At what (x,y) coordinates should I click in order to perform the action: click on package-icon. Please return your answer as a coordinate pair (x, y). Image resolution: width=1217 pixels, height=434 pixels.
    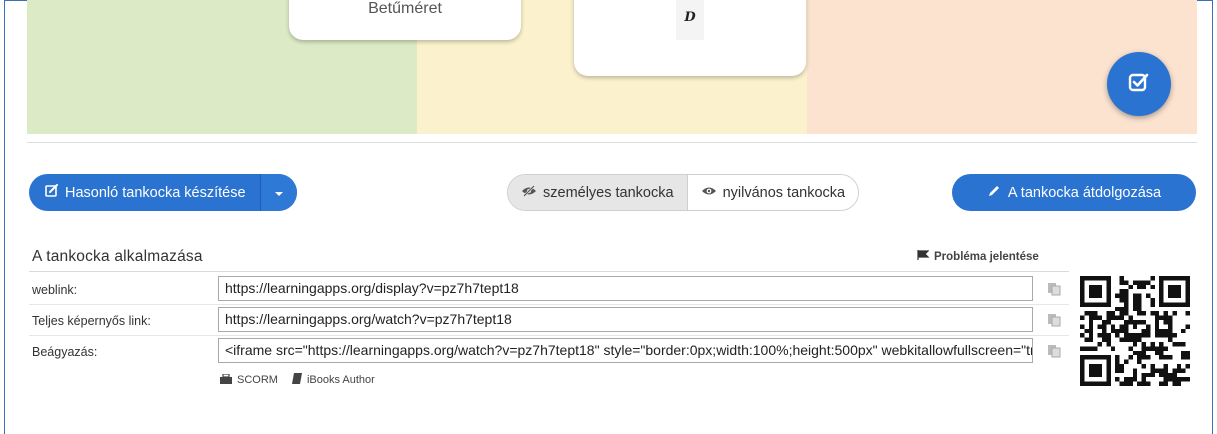
    Looking at the image, I should click on (226, 379).